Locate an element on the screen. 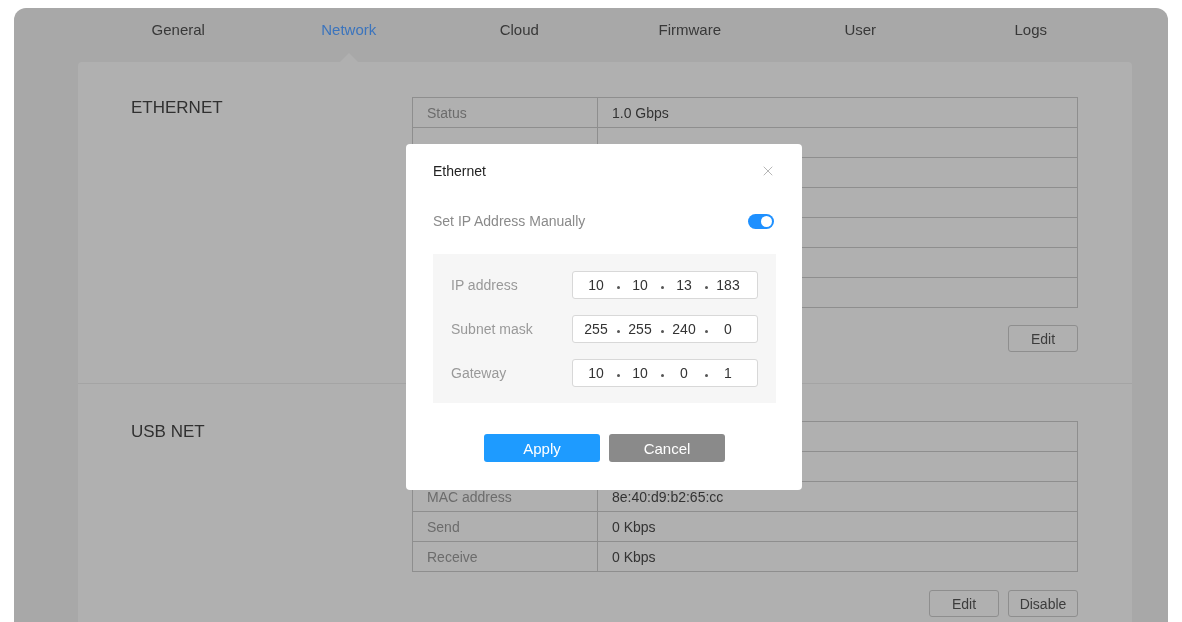  cancel-button: Cancel is located at coordinates (667, 448).